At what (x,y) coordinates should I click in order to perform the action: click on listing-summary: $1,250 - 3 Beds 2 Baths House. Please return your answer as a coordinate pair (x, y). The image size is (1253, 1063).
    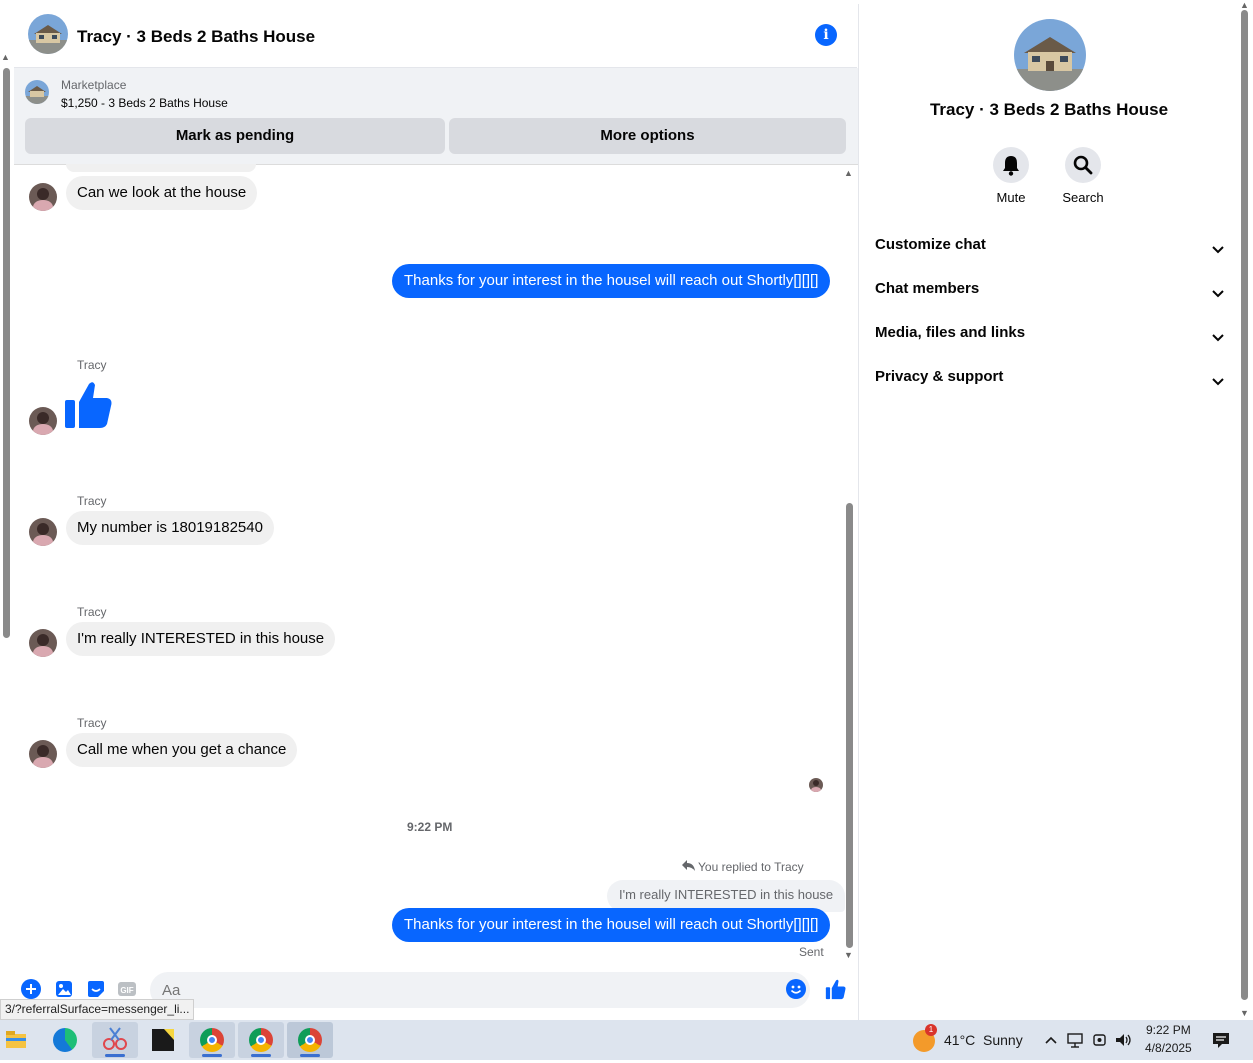
    Looking at the image, I should click on (144, 103).